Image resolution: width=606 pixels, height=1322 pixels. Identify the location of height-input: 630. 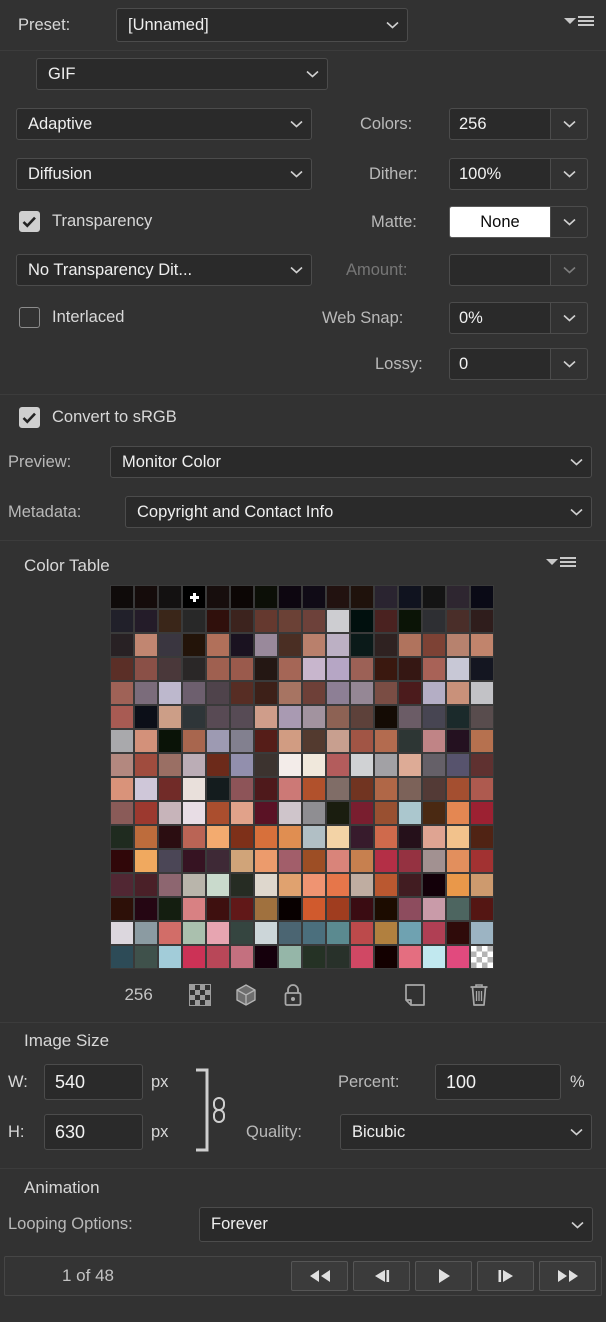
(93, 1132).